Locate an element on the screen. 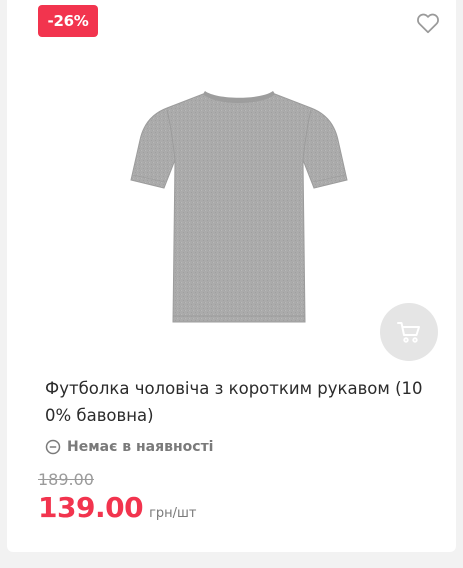  discount-badge: -26% is located at coordinates (68, 21).